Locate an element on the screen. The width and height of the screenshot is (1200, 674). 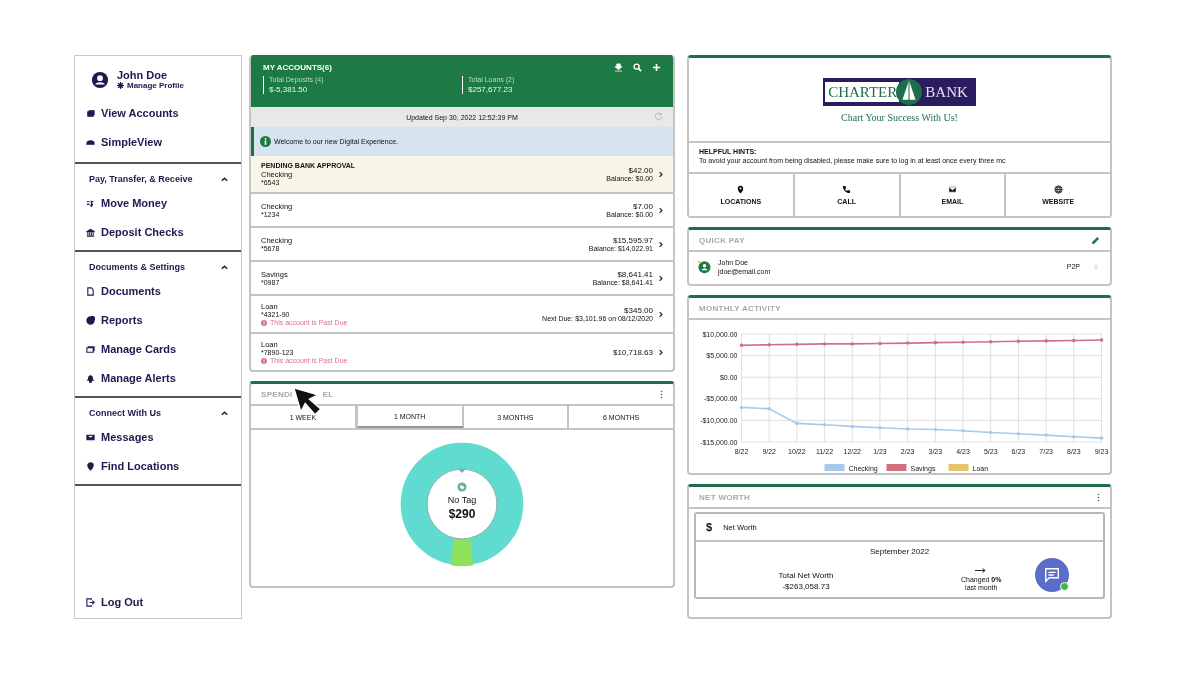
donut-label: No Tag is located at coordinates (462, 500).